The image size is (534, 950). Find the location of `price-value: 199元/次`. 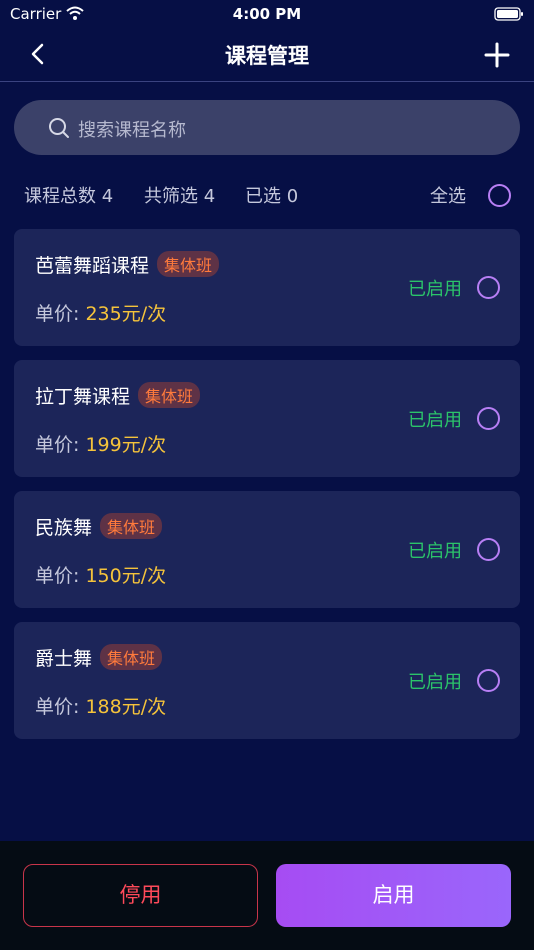

price-value: 199元/次 is located at coordinates (126, 445).